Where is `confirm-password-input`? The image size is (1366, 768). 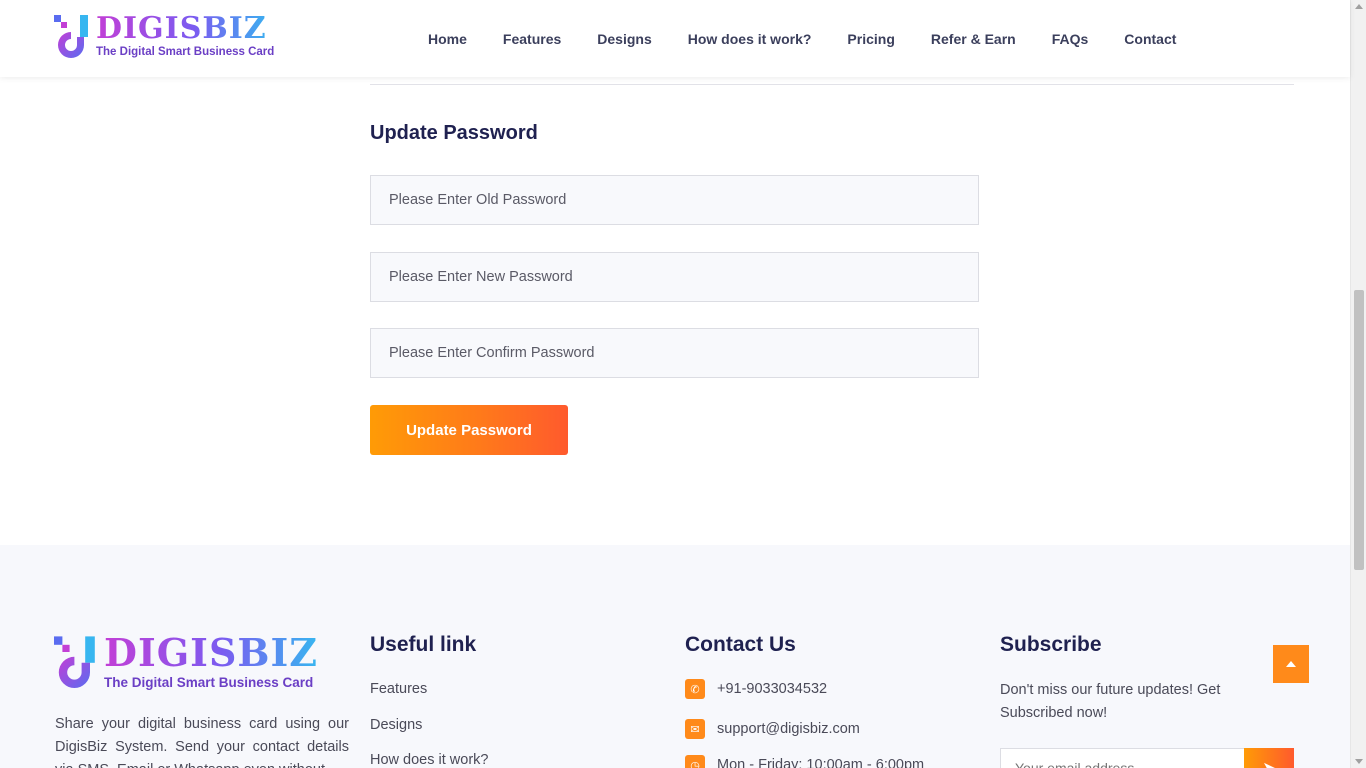
confirm-password-input is located at coordinates (674, 353).